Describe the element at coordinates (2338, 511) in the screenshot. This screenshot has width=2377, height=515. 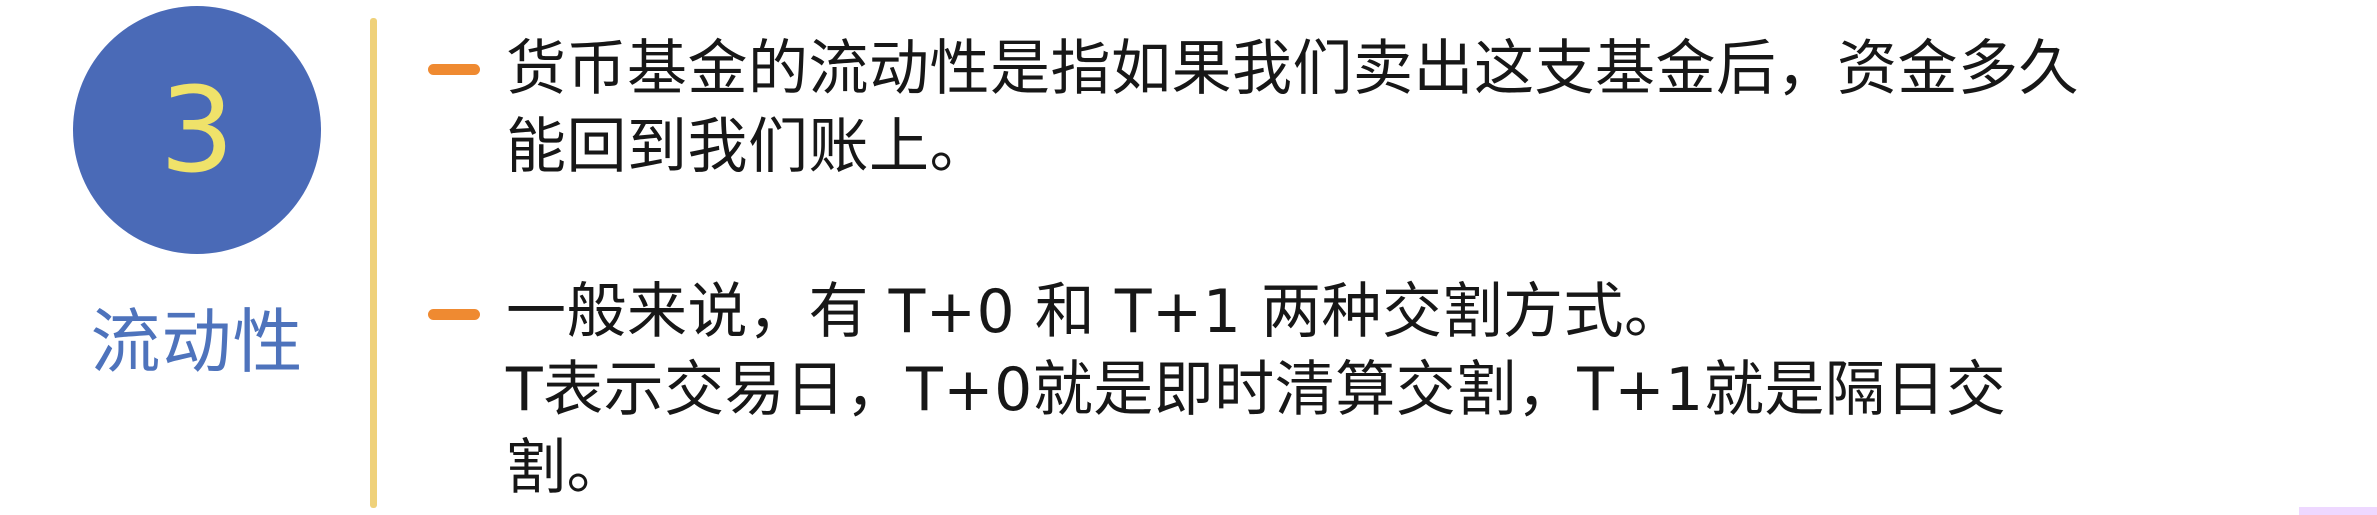
I see `corner-accent` at that location.